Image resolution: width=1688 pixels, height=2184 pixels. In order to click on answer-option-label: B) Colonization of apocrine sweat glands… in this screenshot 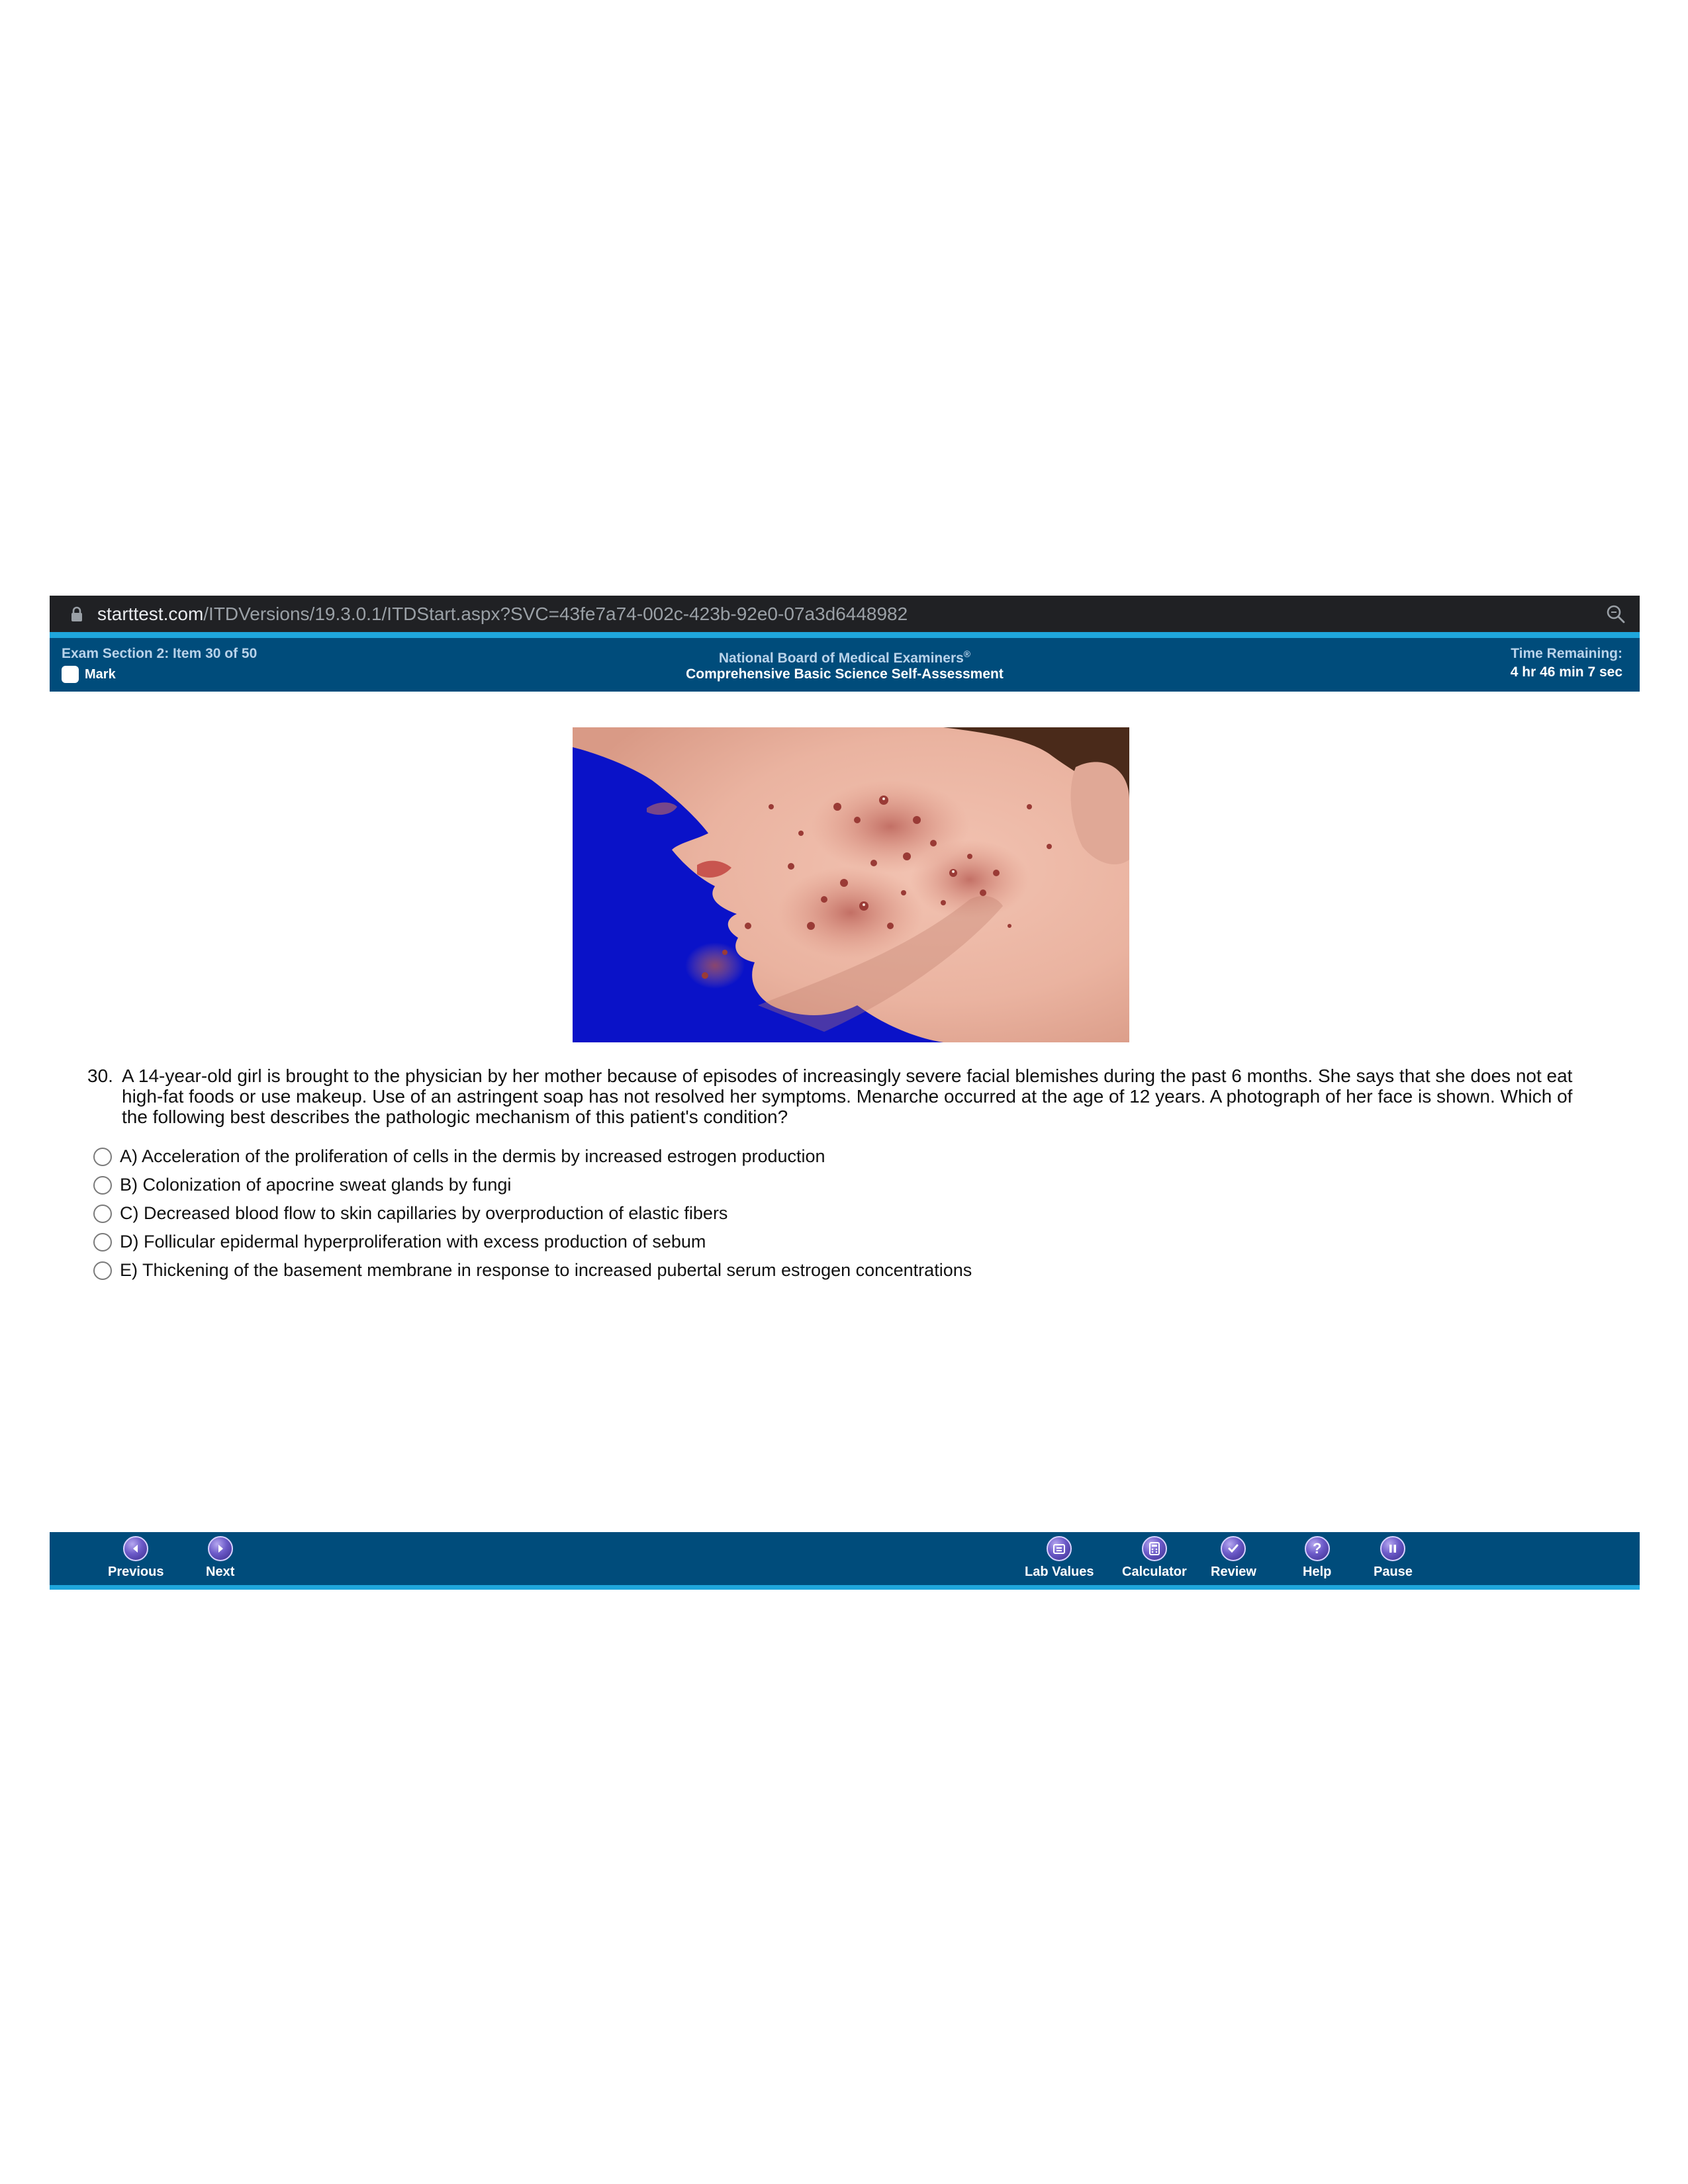, I will do `click(316, 1185)`.